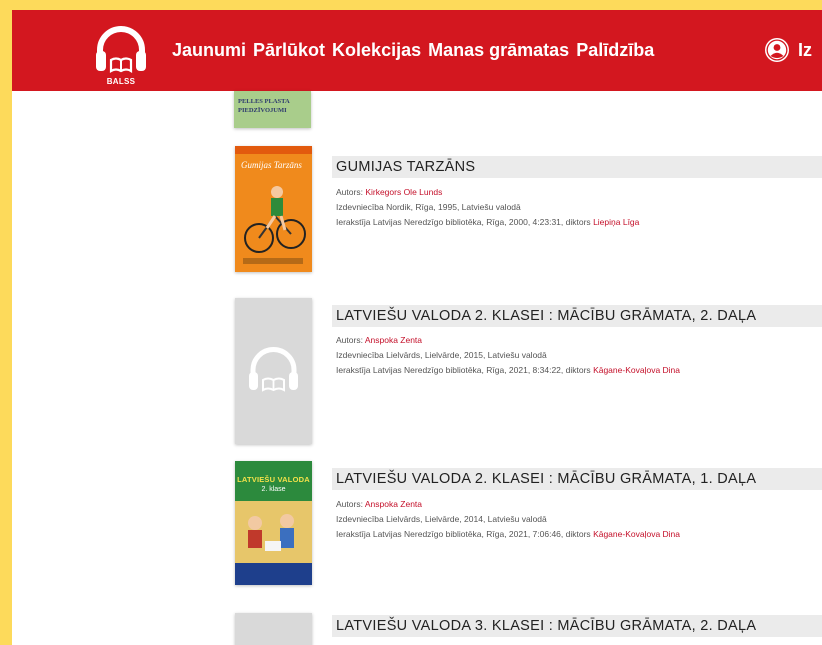  I want to click on book-cover-partial: PELLES PLASTA PIEDZĪVOJUMI, so click(272, 109).